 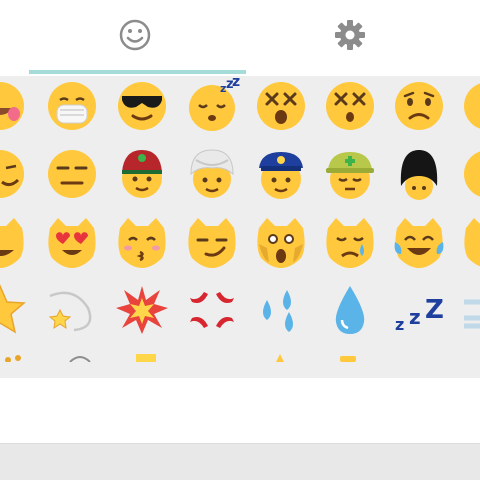 I want to click on face-with-medical-mask-icon, so click(x=72, y=106).